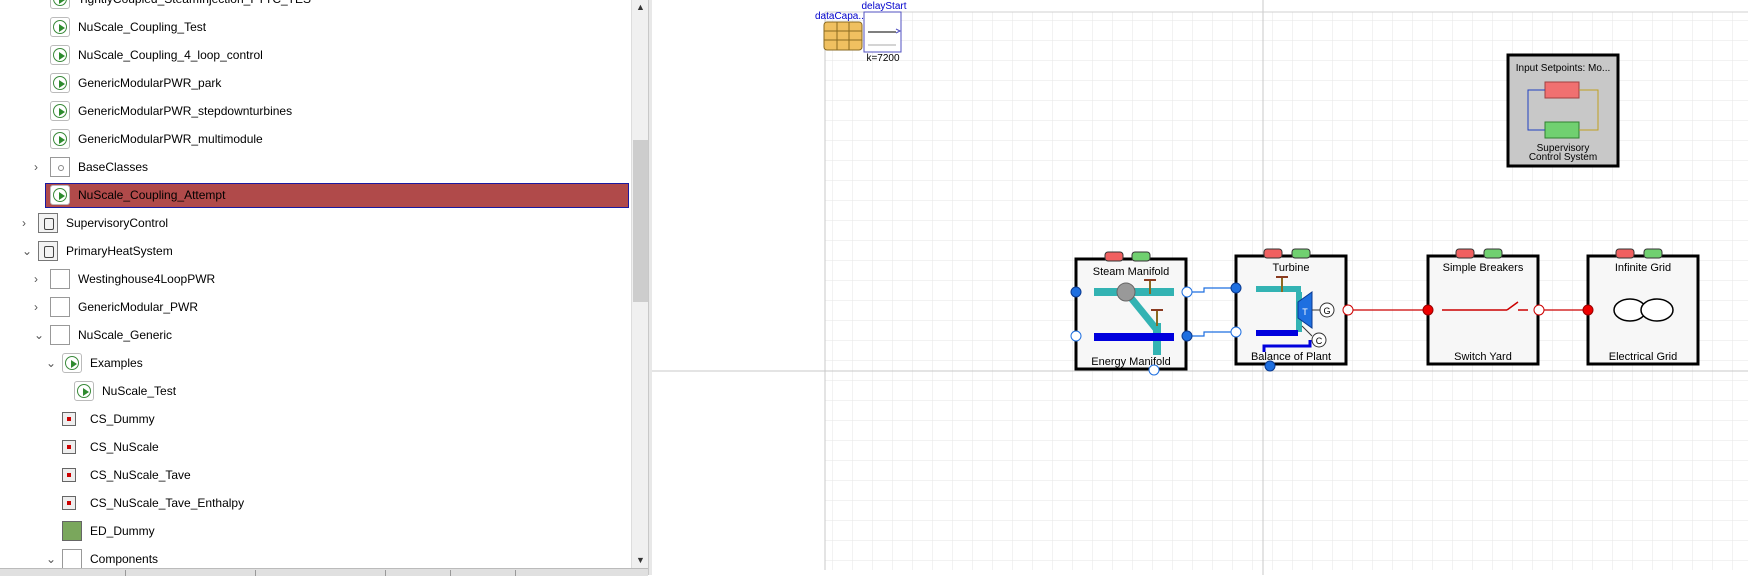 The height and width of the screenshot is (576, 1748). I want to click on tree-item: TightlyCoupled_SteamInjection_FTTC_TES, so click(316, 7).